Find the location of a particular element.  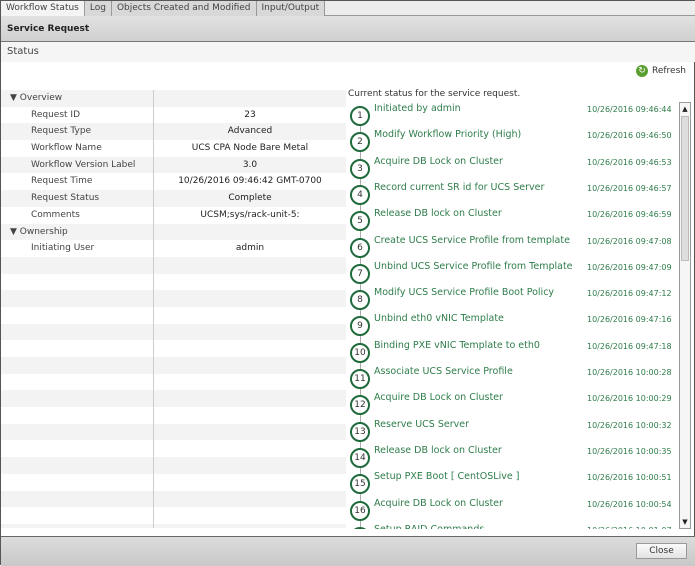

step-number-icon: 6 is located at coordinates (360, 247).